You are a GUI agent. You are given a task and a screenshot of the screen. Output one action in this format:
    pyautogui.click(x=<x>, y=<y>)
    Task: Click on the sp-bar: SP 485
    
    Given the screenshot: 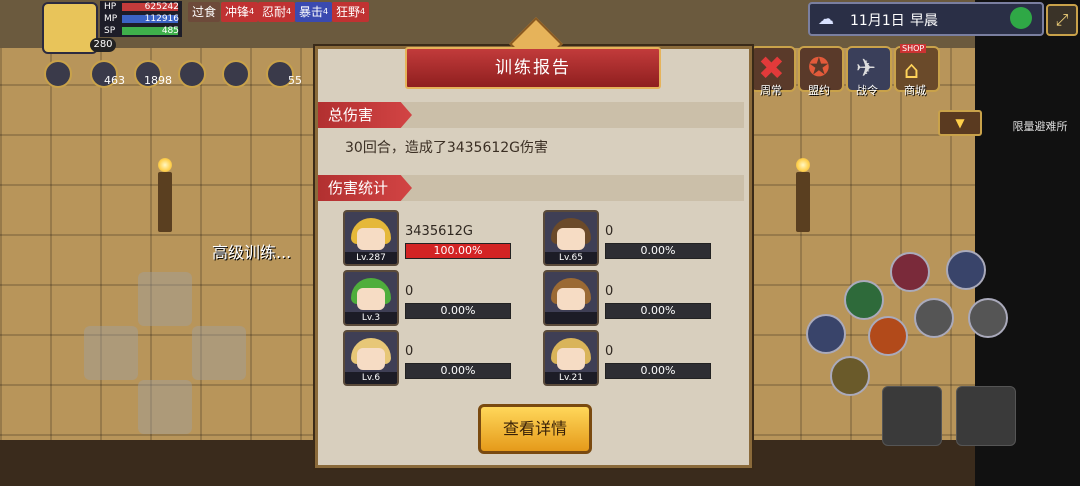 What is the action you would take?
    pyautogui.click(x=141, y=31)
    